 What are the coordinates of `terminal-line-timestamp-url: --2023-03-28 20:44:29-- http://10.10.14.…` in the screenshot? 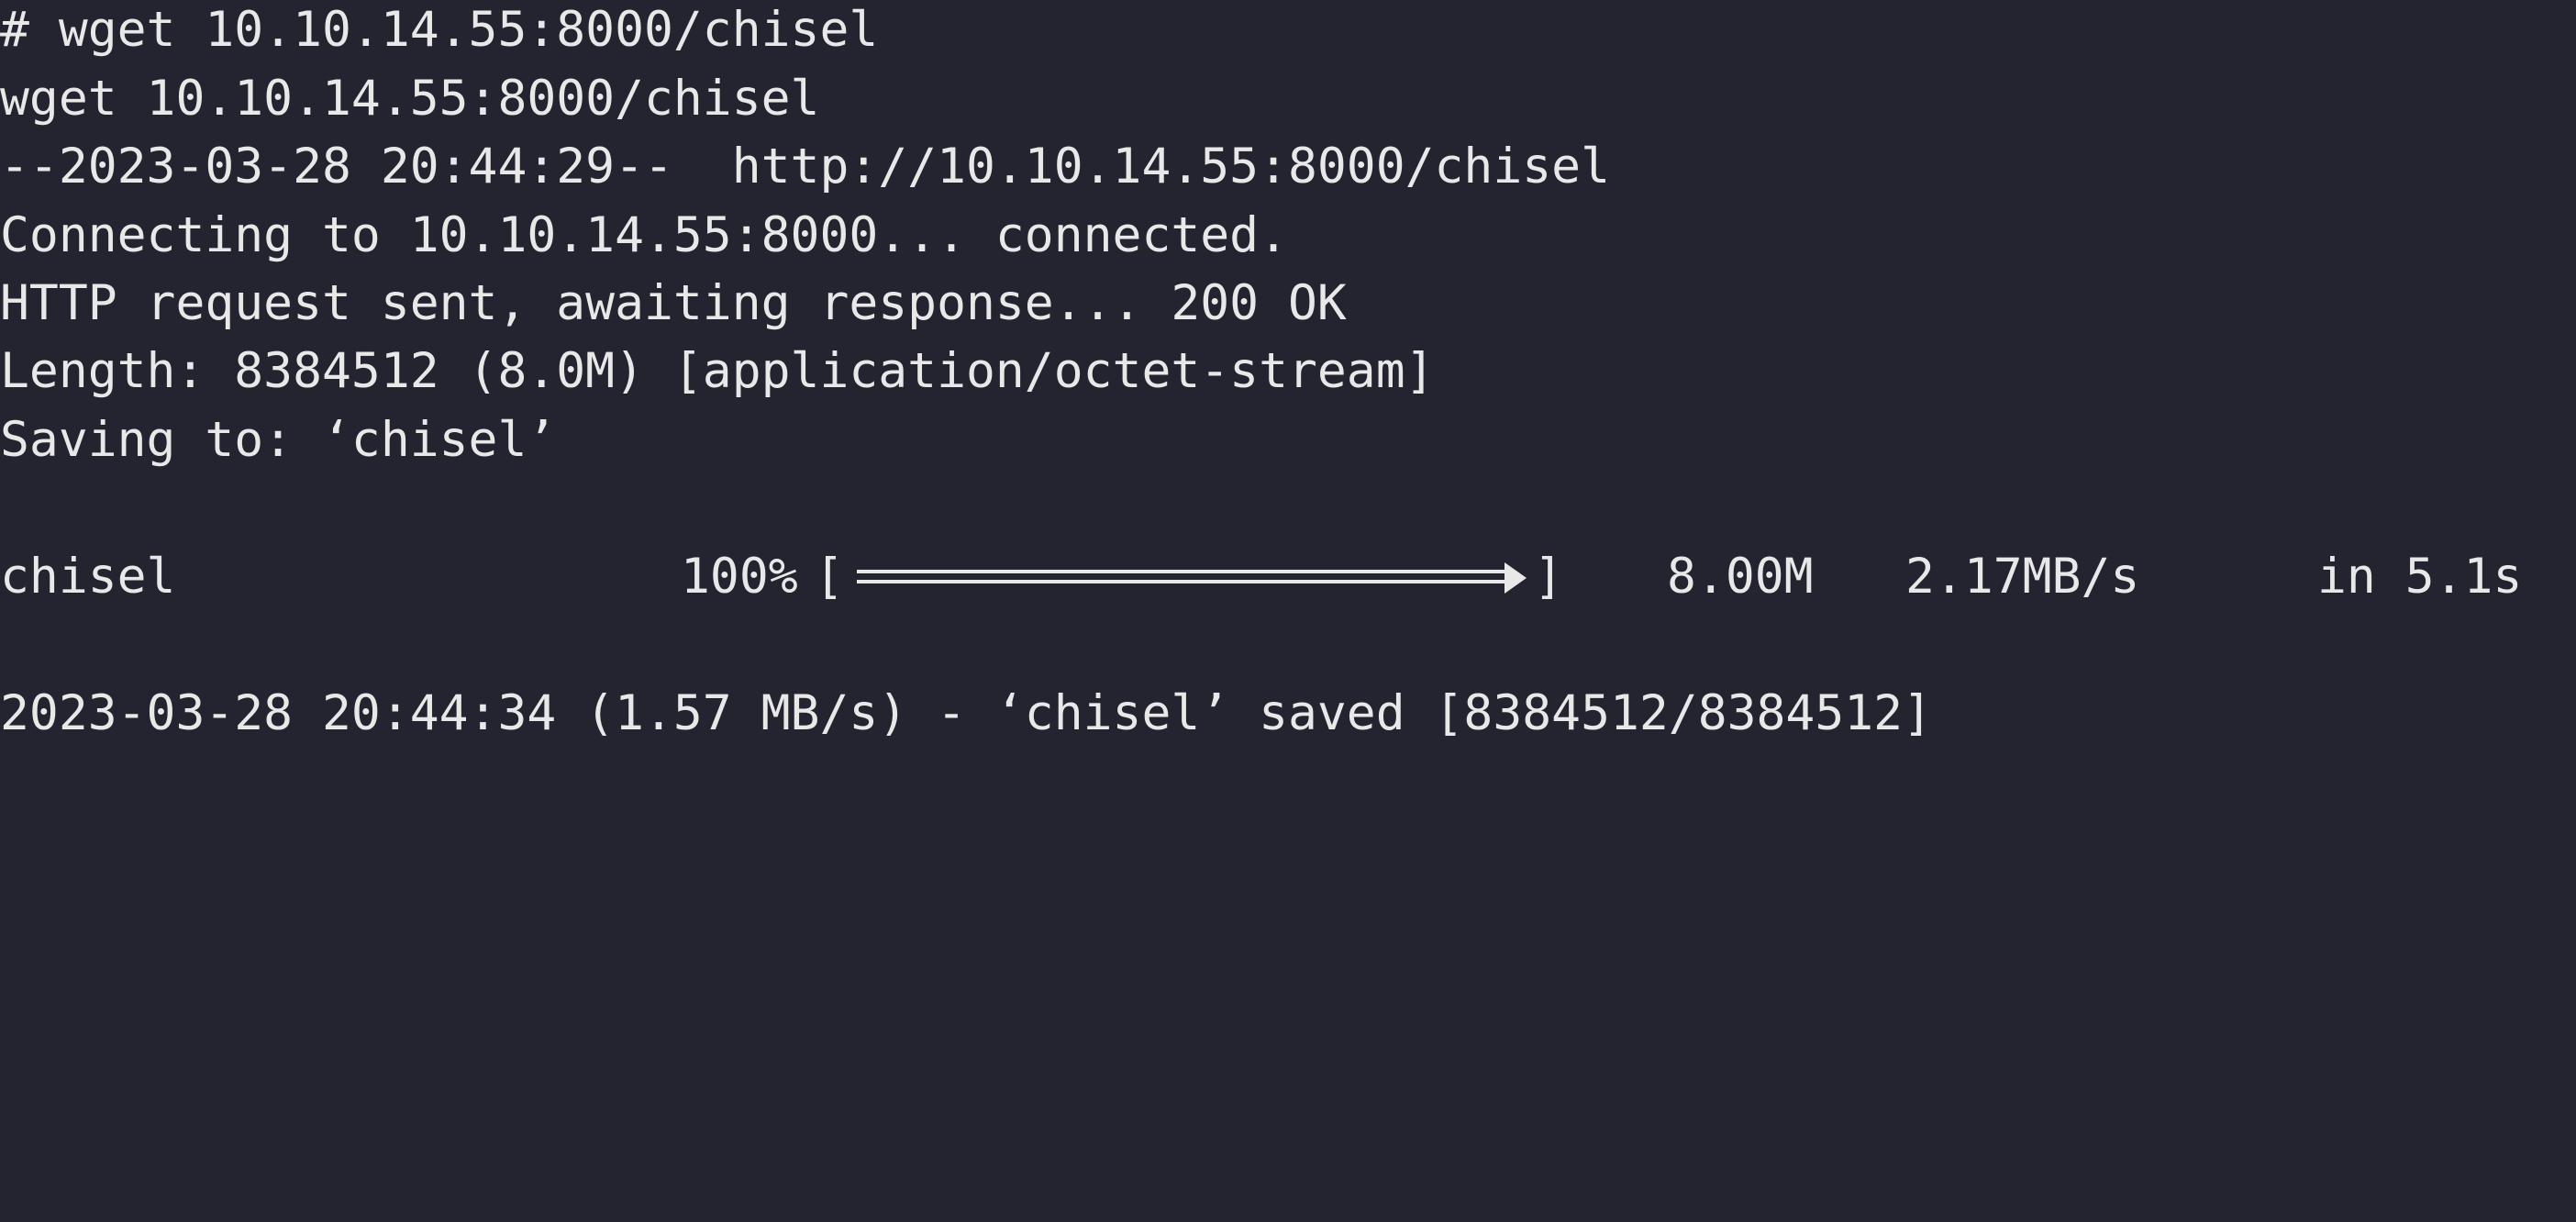 It's located at (805, 166).